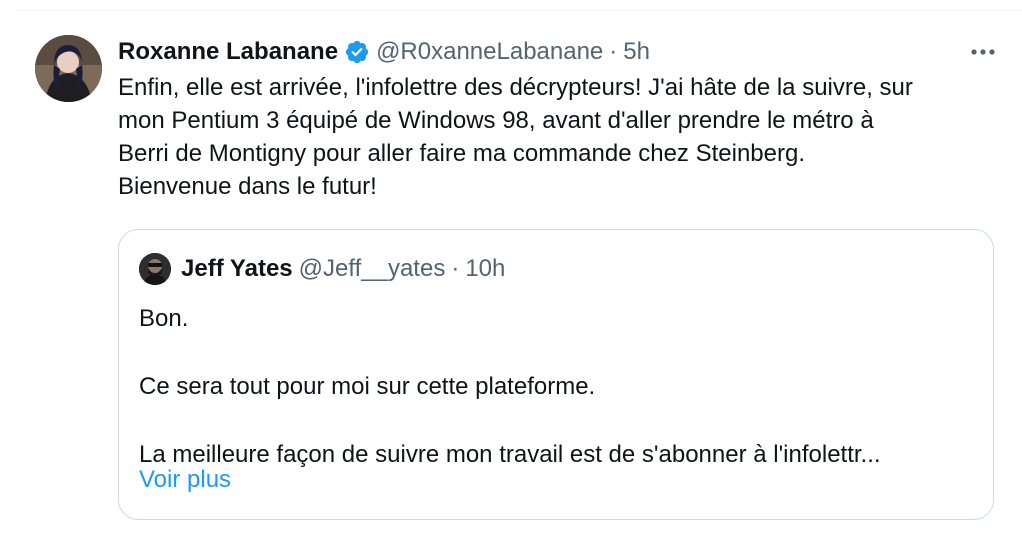 This screenshot has width=1022, height=538. What do you see at coordinates (164, 318) in the screenshot?
I see `quoted-paragraph: Bon.` at bounding box center [164, 318].